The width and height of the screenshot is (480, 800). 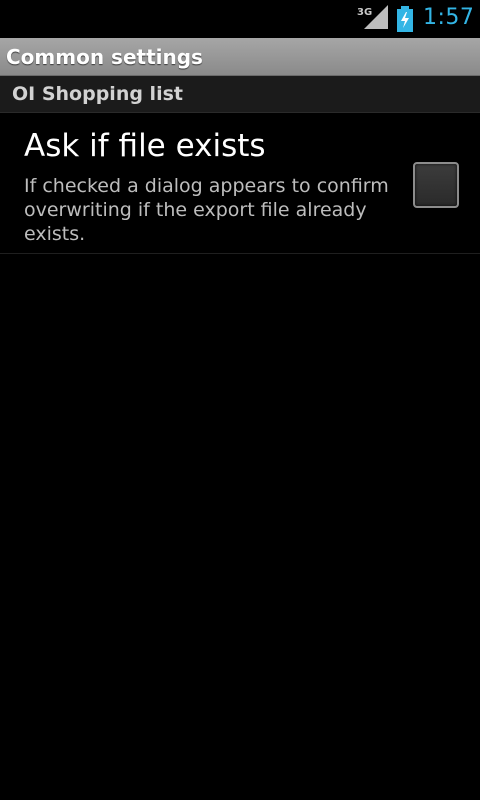 I want to click on ask-if-file-exists-checkbox, so click(x=436, y=185).